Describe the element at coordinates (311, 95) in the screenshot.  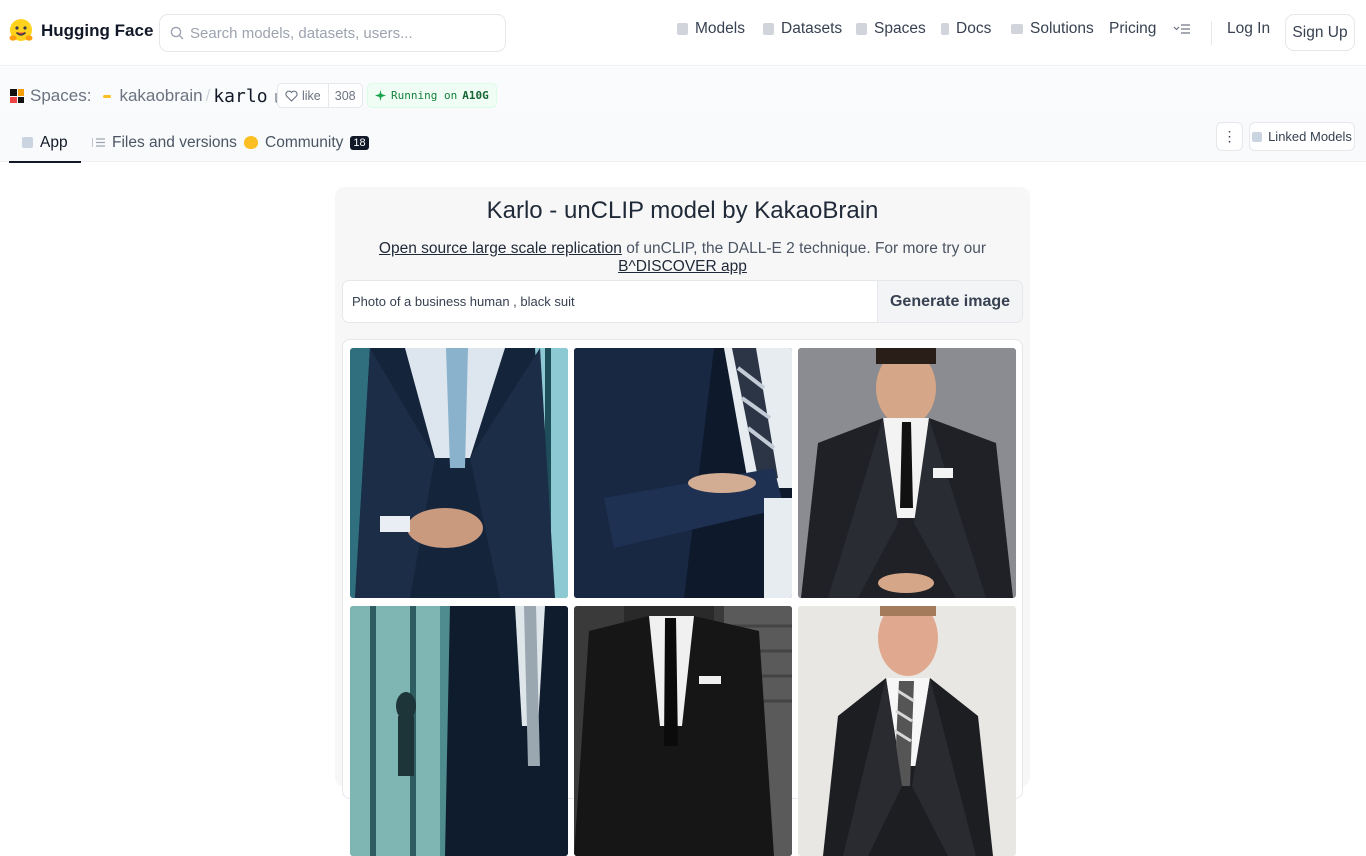
I see `like-label: like` at that location.